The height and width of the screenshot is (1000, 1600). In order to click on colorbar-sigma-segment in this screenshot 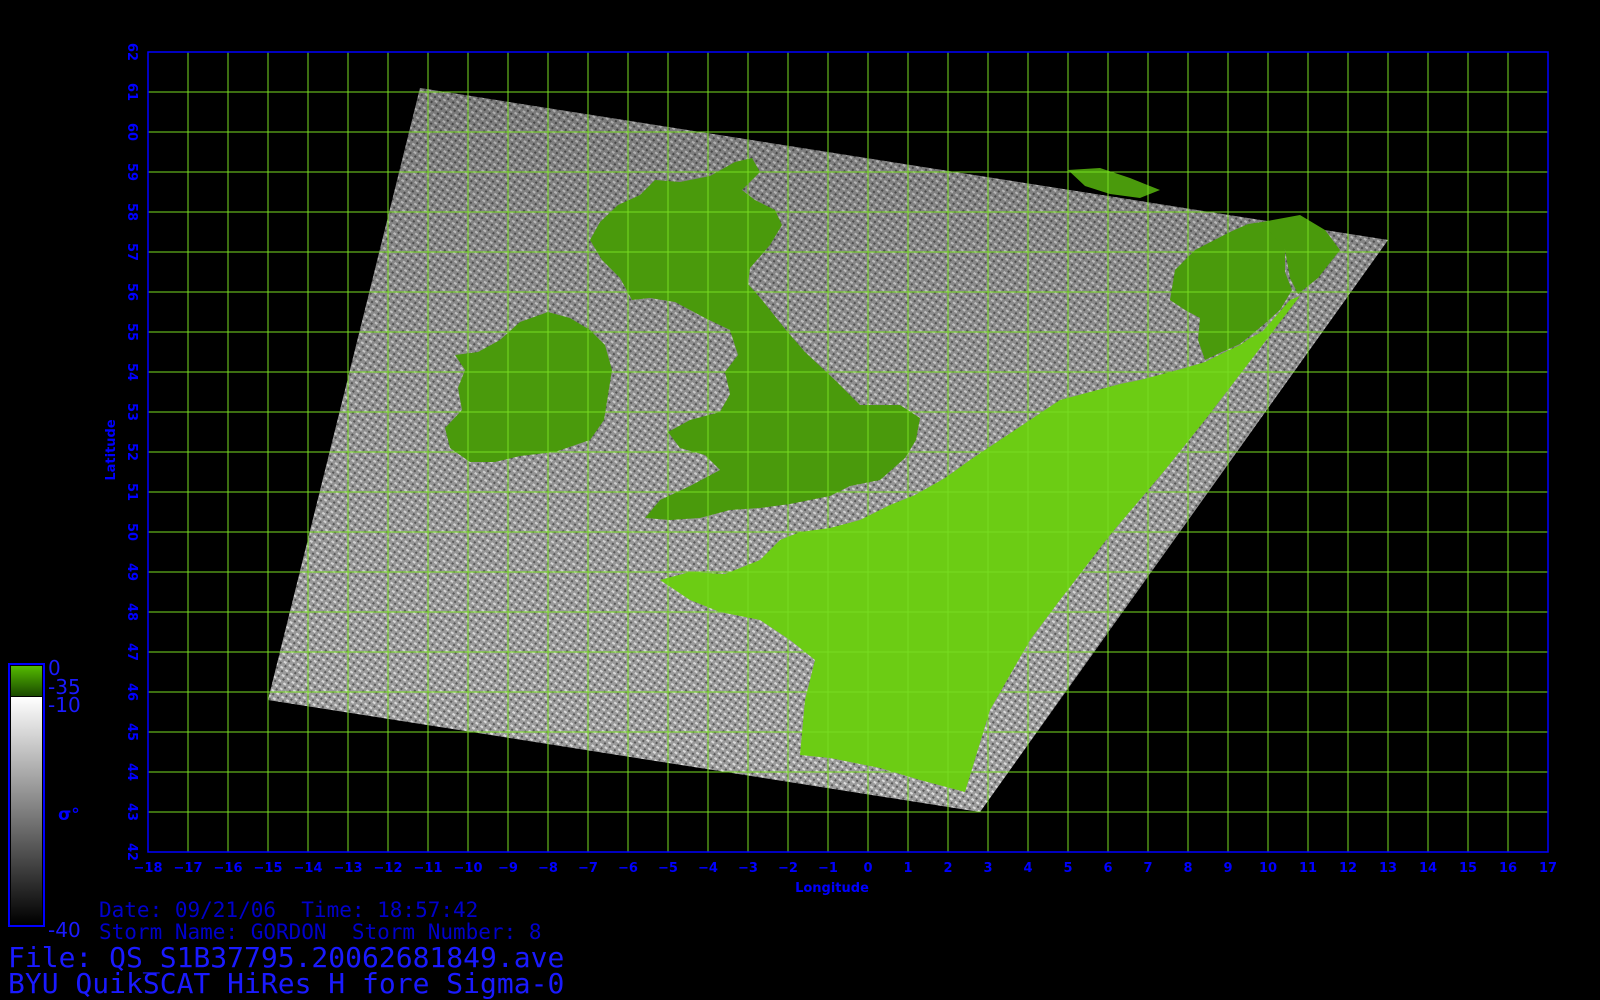, I will do `click(26, 810)`.